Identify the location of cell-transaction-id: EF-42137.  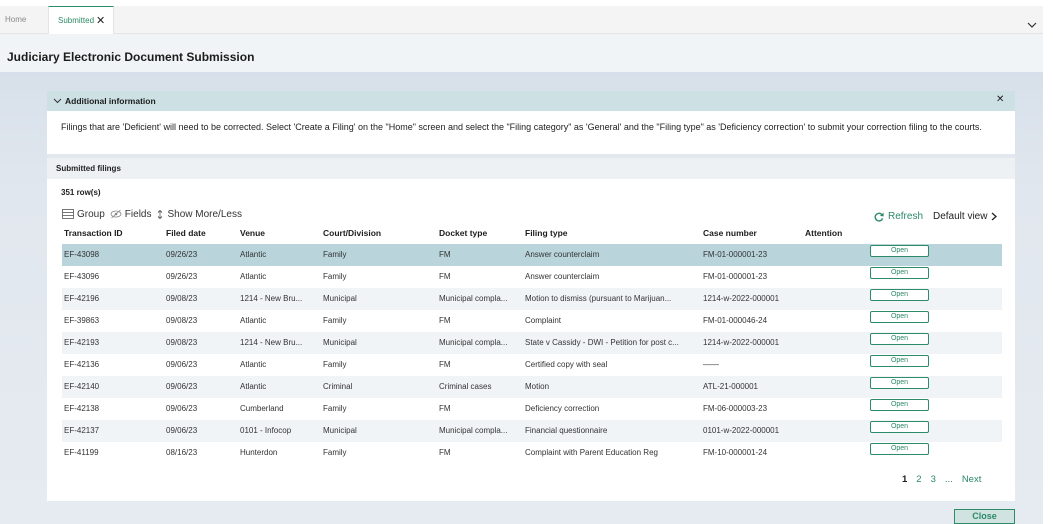
(82, 430).